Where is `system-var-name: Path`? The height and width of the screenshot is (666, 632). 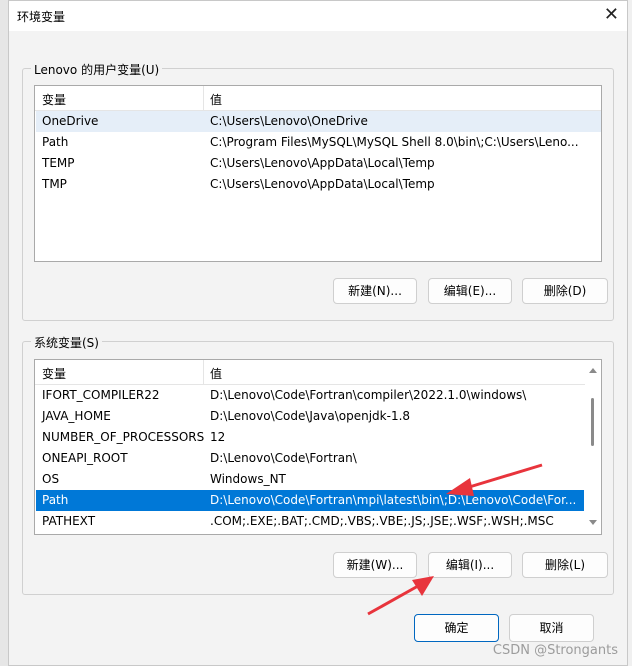
system-var-name: Path is located at coordinates (55, 500).